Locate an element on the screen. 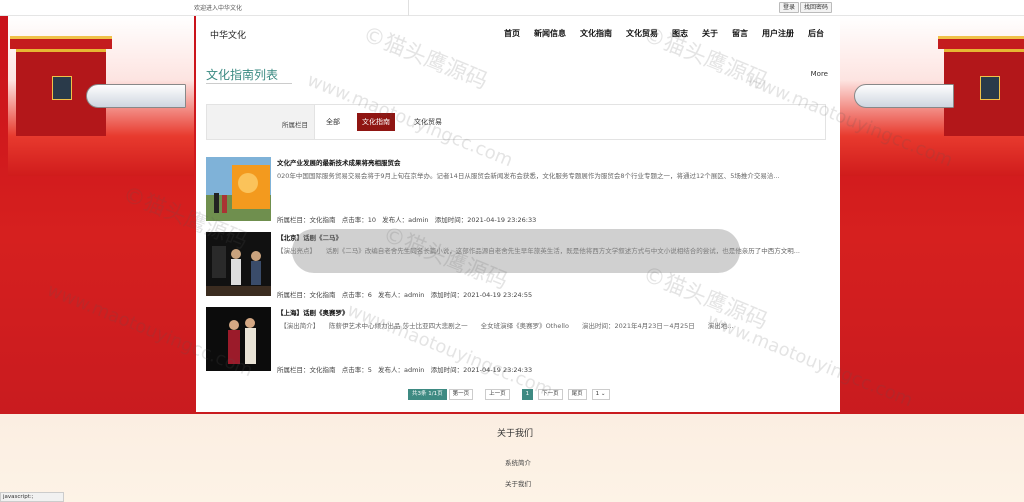  tiananmen-banner-right is located at coordinates (932, 96).